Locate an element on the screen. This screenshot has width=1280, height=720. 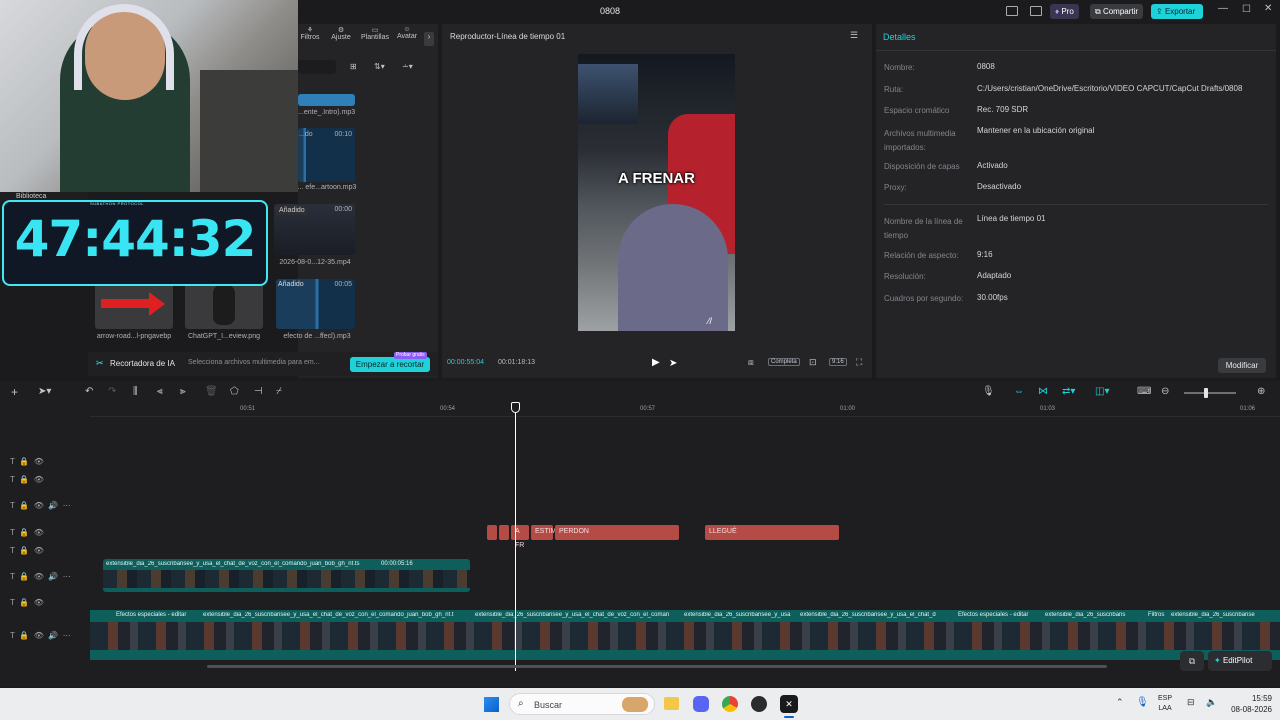
split-left-icon: ⫷ is located at coordinates (160, 391).